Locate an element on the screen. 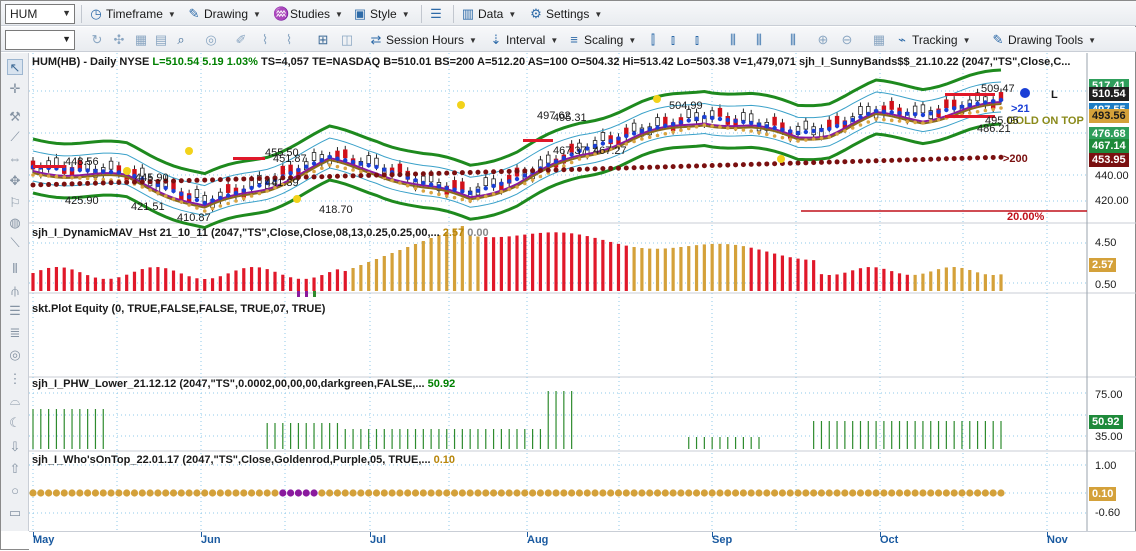  magnifier-icon: ⌕ is located at coordinates (181, 40).